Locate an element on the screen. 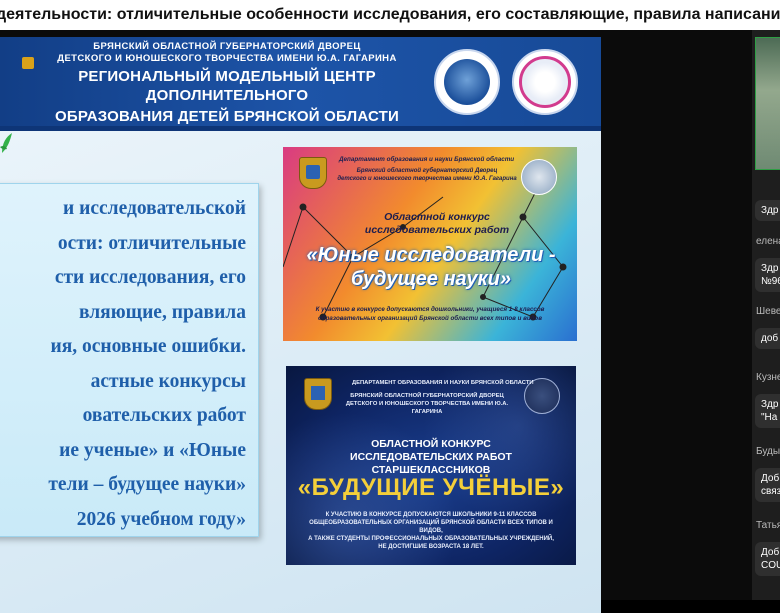  chat-sender-name: Татья is located at coordinates (768, 525).